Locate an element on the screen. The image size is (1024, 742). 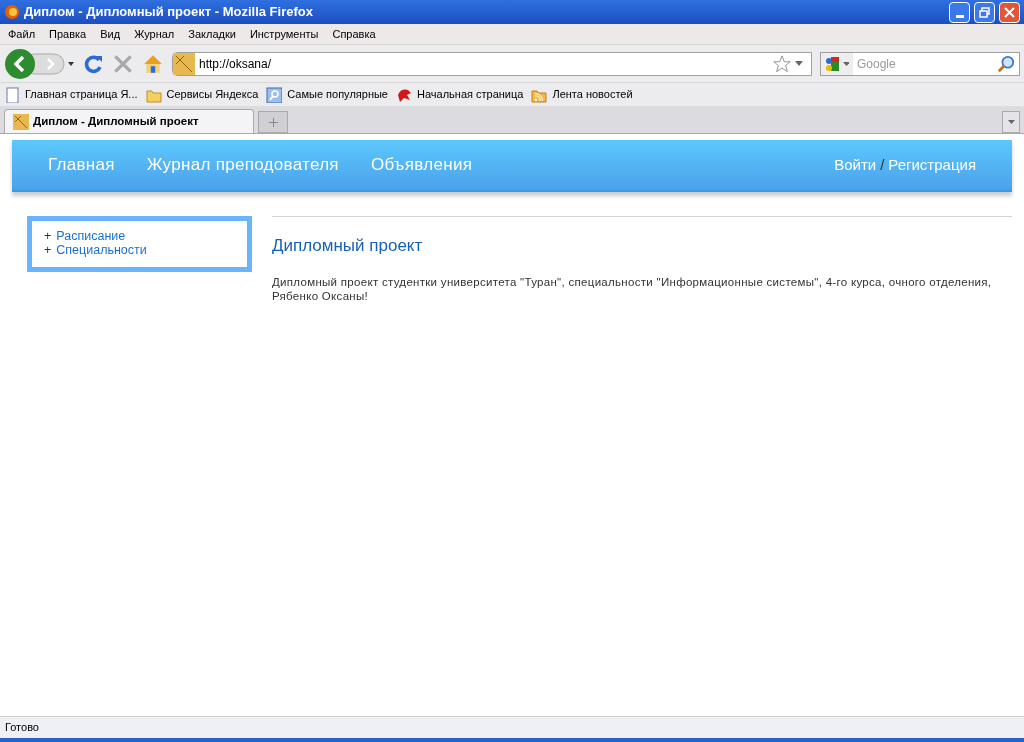
sidebar-link: Расписание is located at coordinates (91, 236).